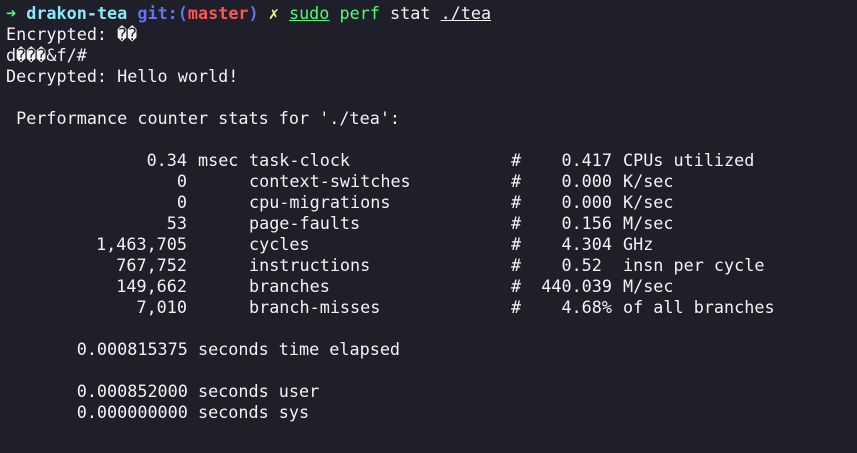 The width and height of the screenshot is (857, 453). I want to click on stat-event: page-faults, so click(305, 223).